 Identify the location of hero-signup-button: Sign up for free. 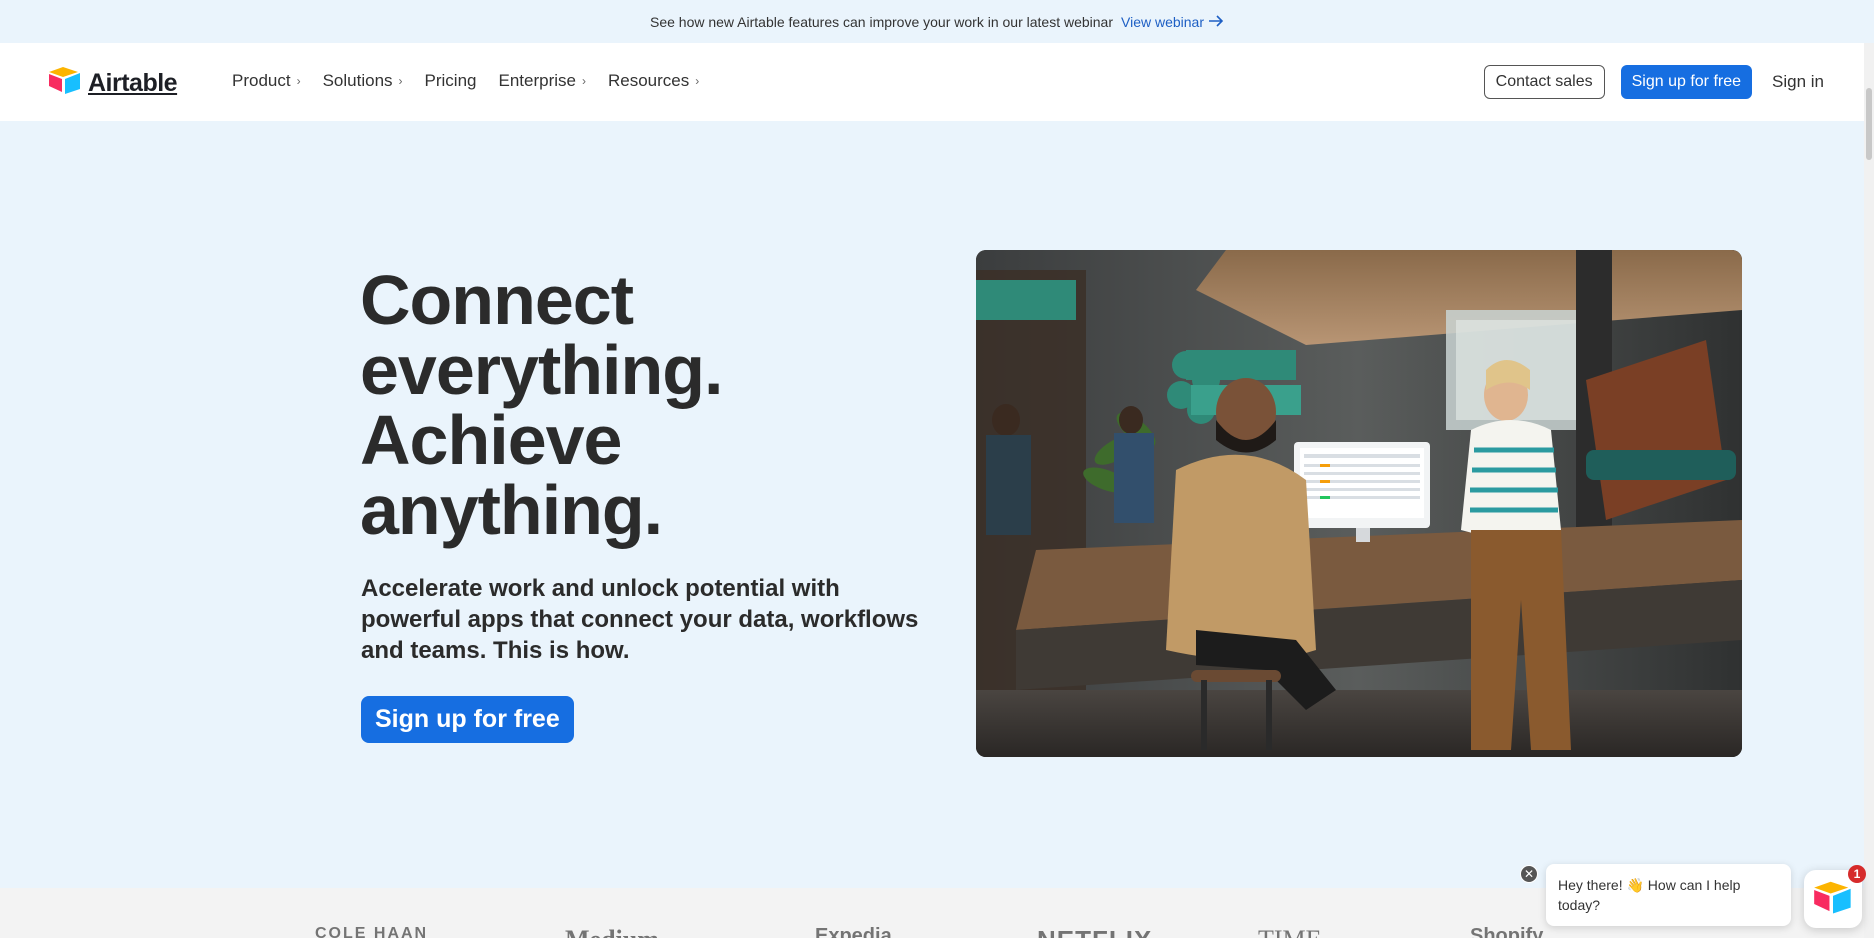
(467, 719).